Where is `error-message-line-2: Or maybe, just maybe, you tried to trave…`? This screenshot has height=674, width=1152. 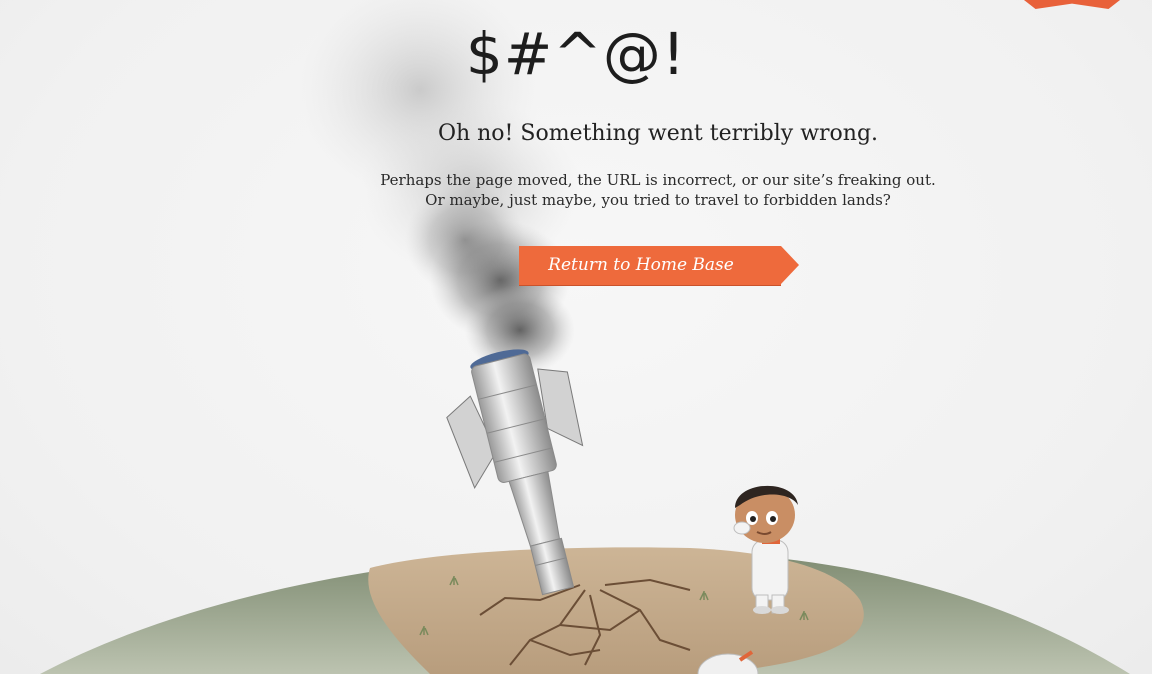
error-message-line-2: Or maybe, just maybe, you tried to trave… is located at coordinates (658, 200).